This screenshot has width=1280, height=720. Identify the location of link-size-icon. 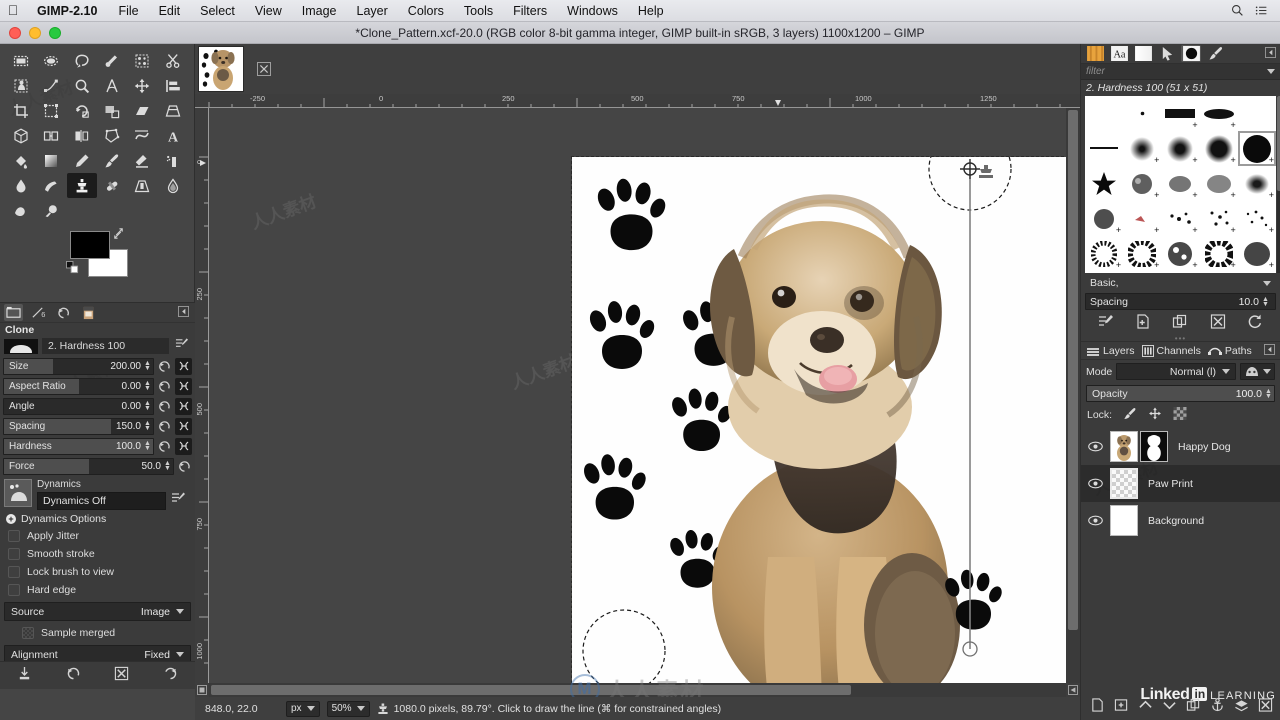
(183, 366).